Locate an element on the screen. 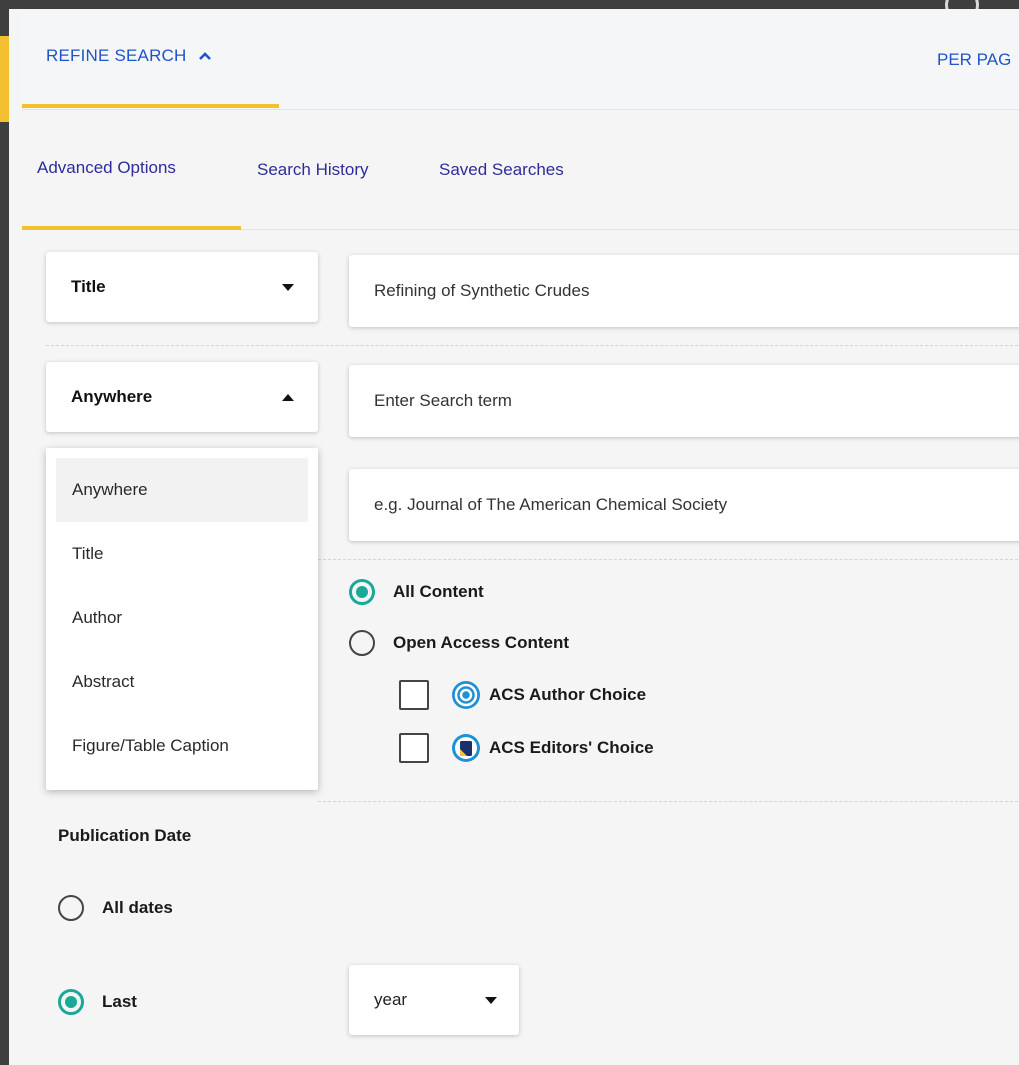  dropdown-option-anywhere: Anywhere is located at coordinates (182, 490).